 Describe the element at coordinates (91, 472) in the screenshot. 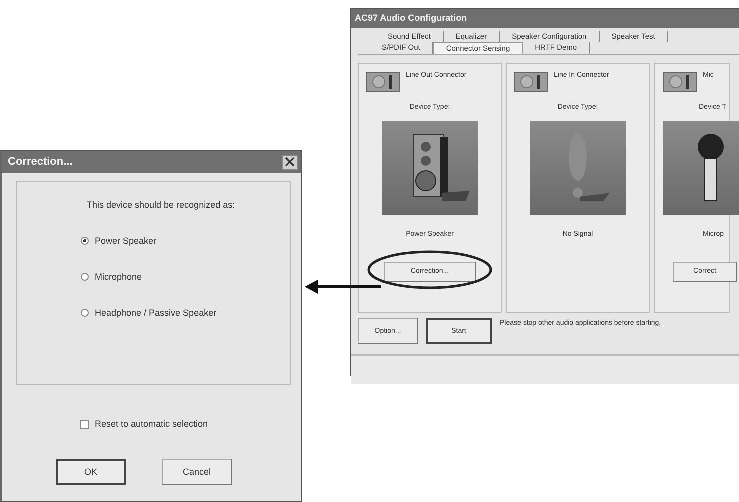

I see `ok-button: OK` at that location.